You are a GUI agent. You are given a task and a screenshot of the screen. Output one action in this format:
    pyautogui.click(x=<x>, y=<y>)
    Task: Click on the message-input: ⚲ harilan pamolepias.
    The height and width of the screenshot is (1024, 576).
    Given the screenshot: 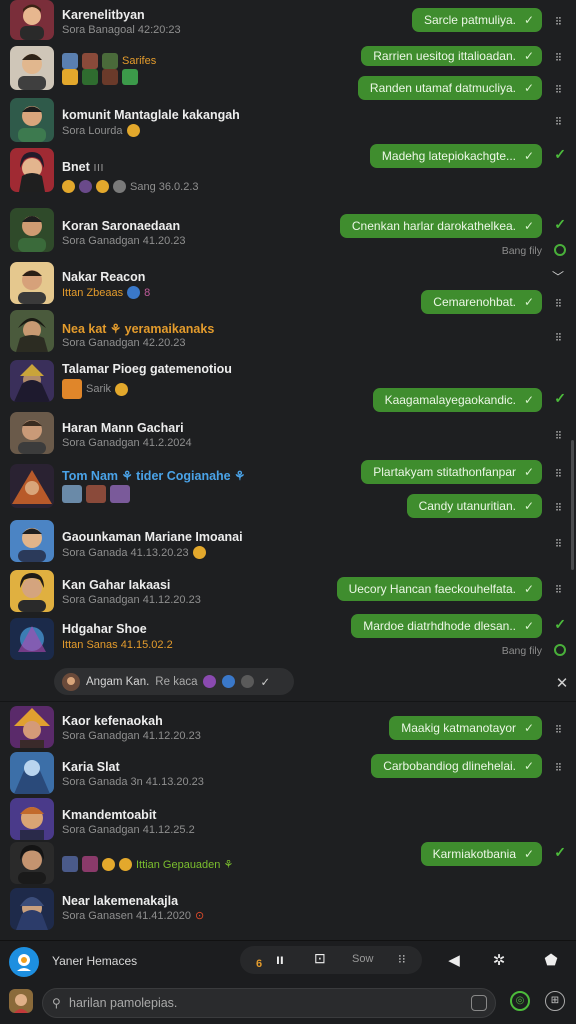 What is the action you would take?
    pyautogui.click(x=269, y=1003)
    